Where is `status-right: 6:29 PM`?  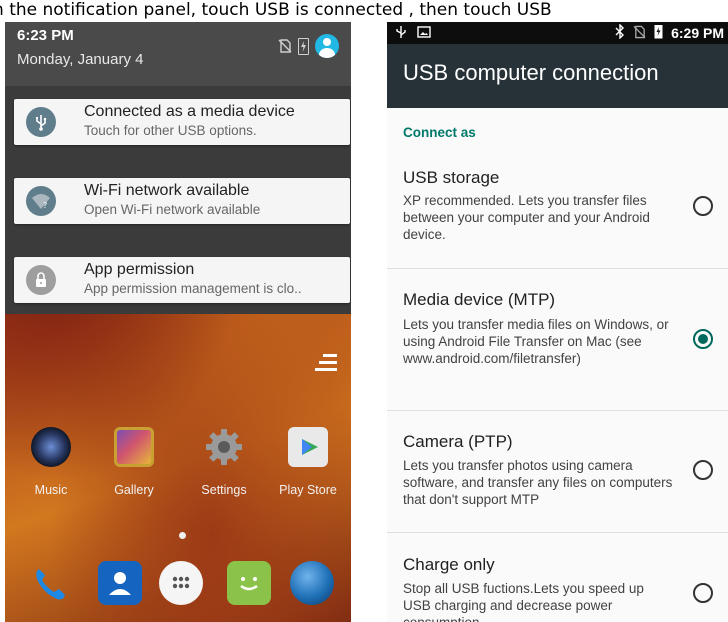
status-right: 6:29 PM is located at coordinates (669, 32).